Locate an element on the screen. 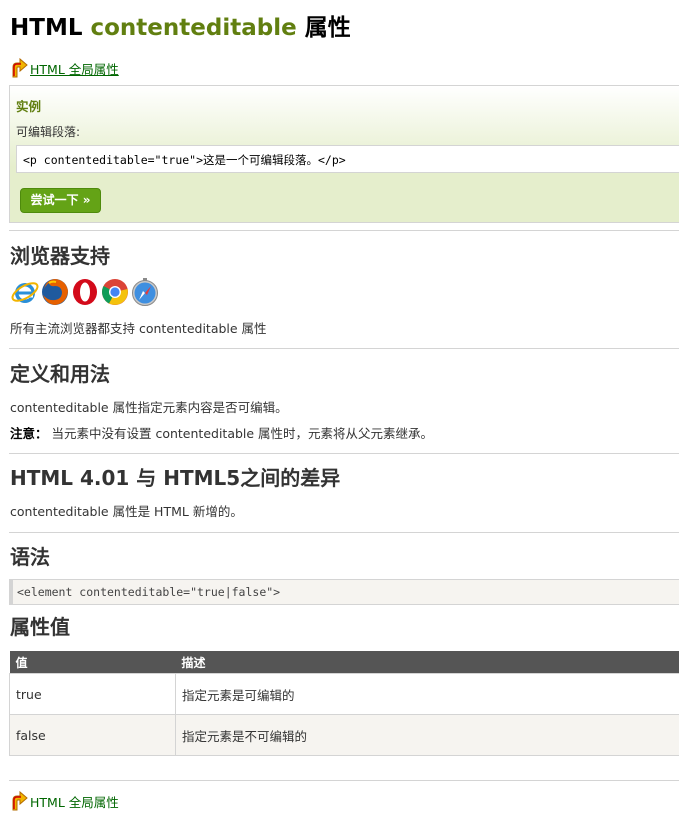 This screenshot has width=679, height=827. example-heading: 实例 is located at coordinates (29, 106).